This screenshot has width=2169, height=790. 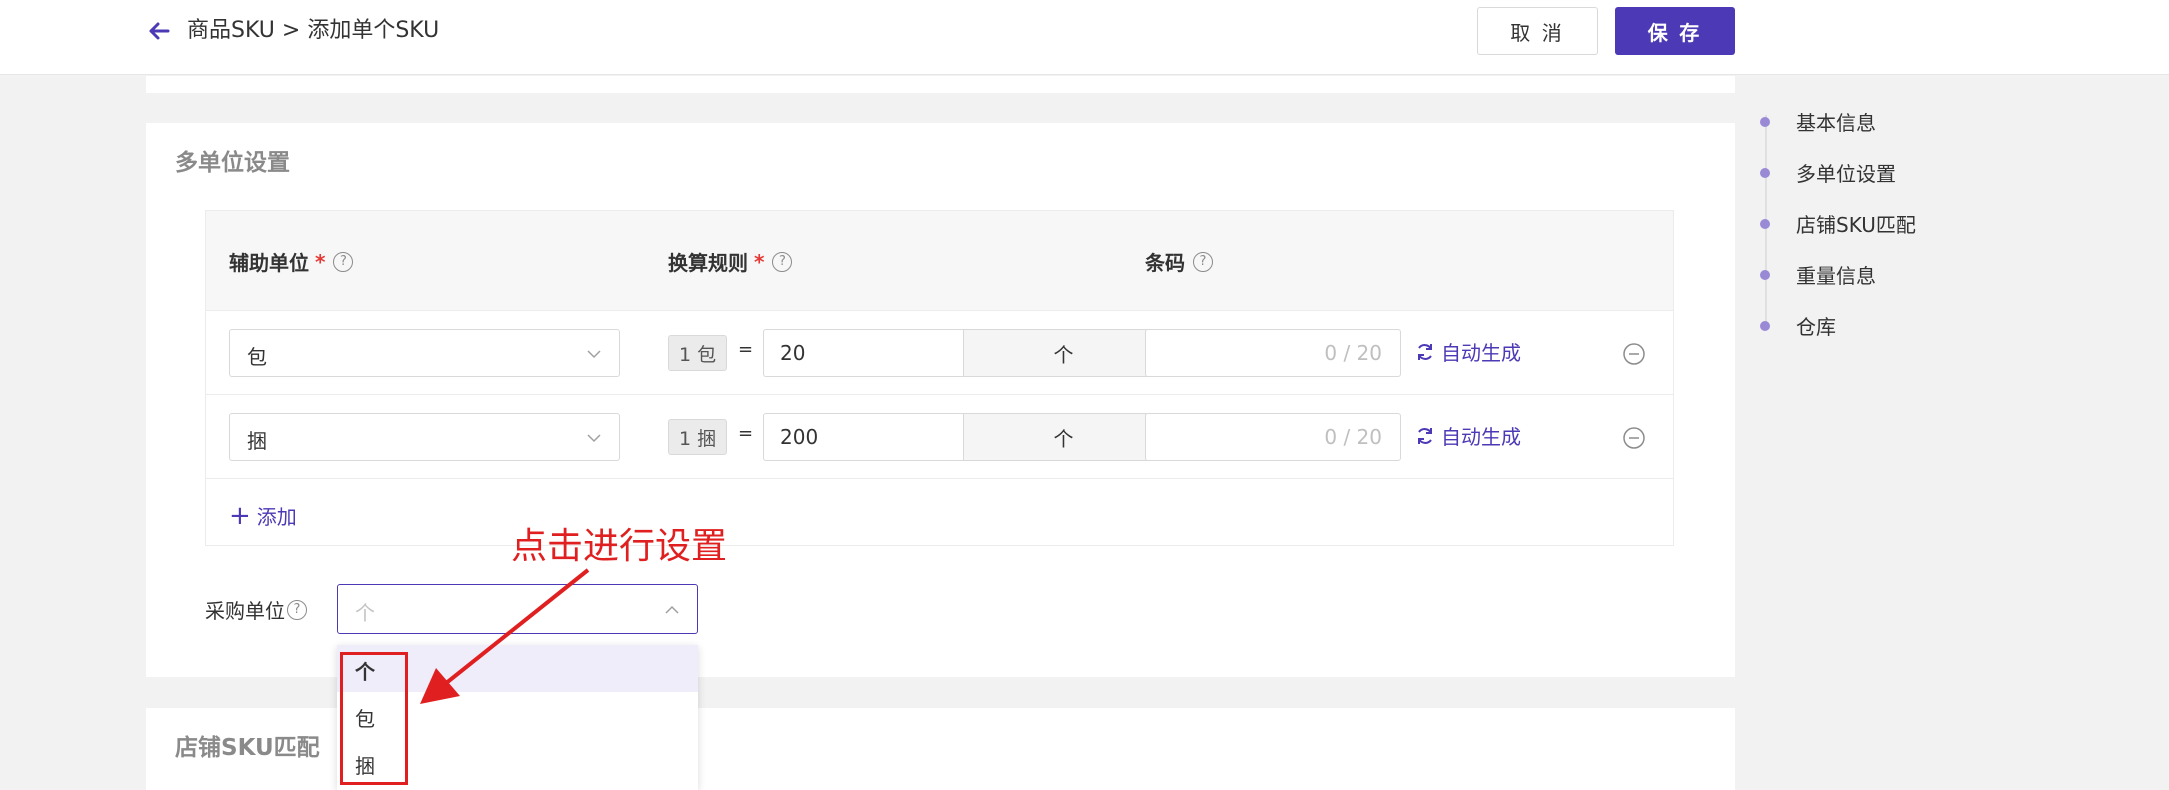 I want to click on table-row: 包 1 包 = 20 个 0 / 20 自动生成, so click(x=939, y=353).